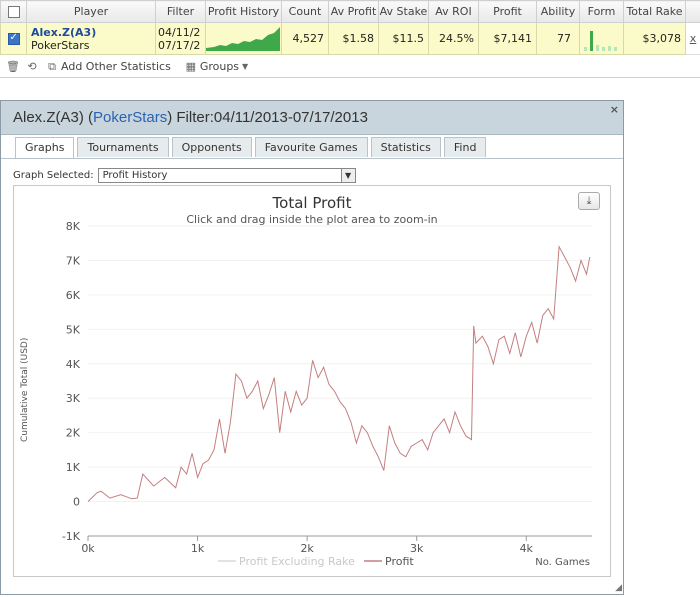 The image size is (700, 597). What do you see at coordinates (405, 147) in the screenshot?
I see `tab-statistics: Statistics` at bounding box center [405, 147].